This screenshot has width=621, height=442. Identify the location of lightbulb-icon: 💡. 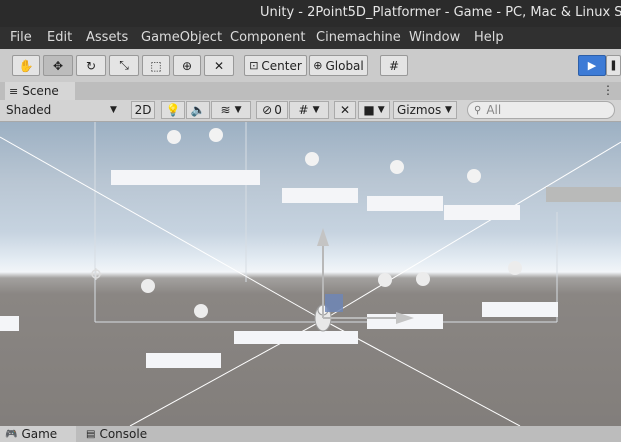
(173, 110).